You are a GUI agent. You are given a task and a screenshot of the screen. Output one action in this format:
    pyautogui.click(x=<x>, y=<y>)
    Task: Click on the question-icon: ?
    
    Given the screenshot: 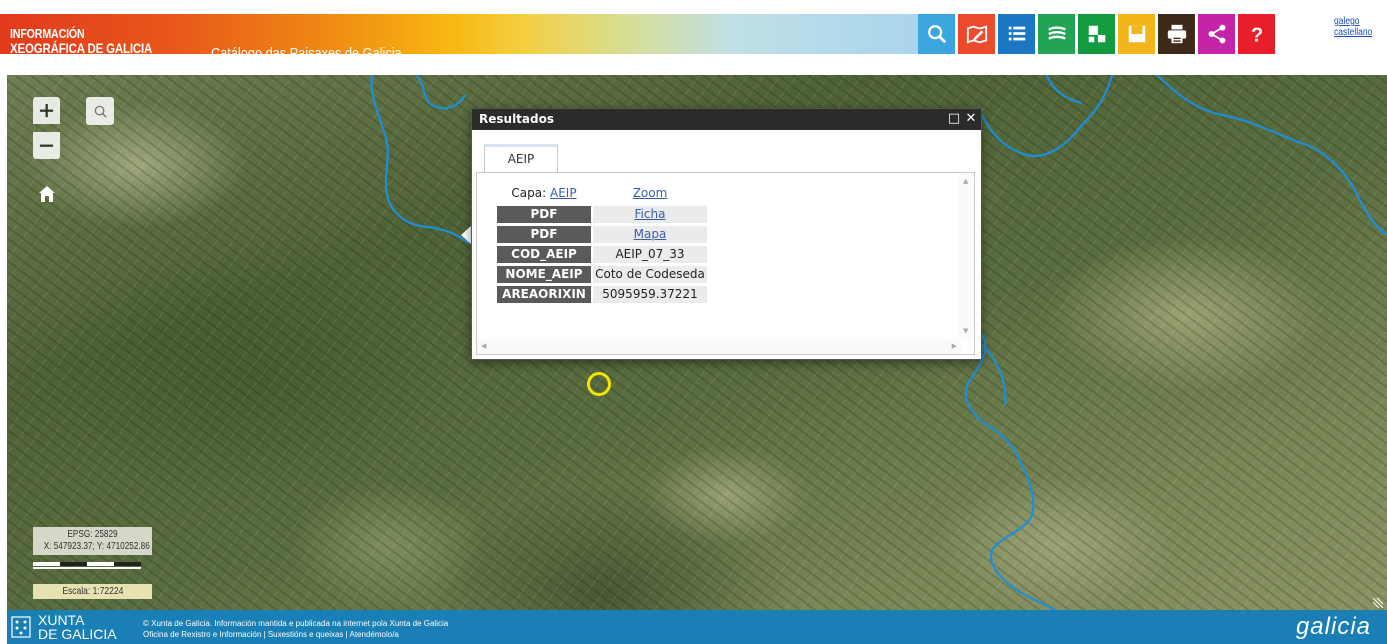 What is the action you would take?
    pyautogui.click(x=1256, y=34)
    